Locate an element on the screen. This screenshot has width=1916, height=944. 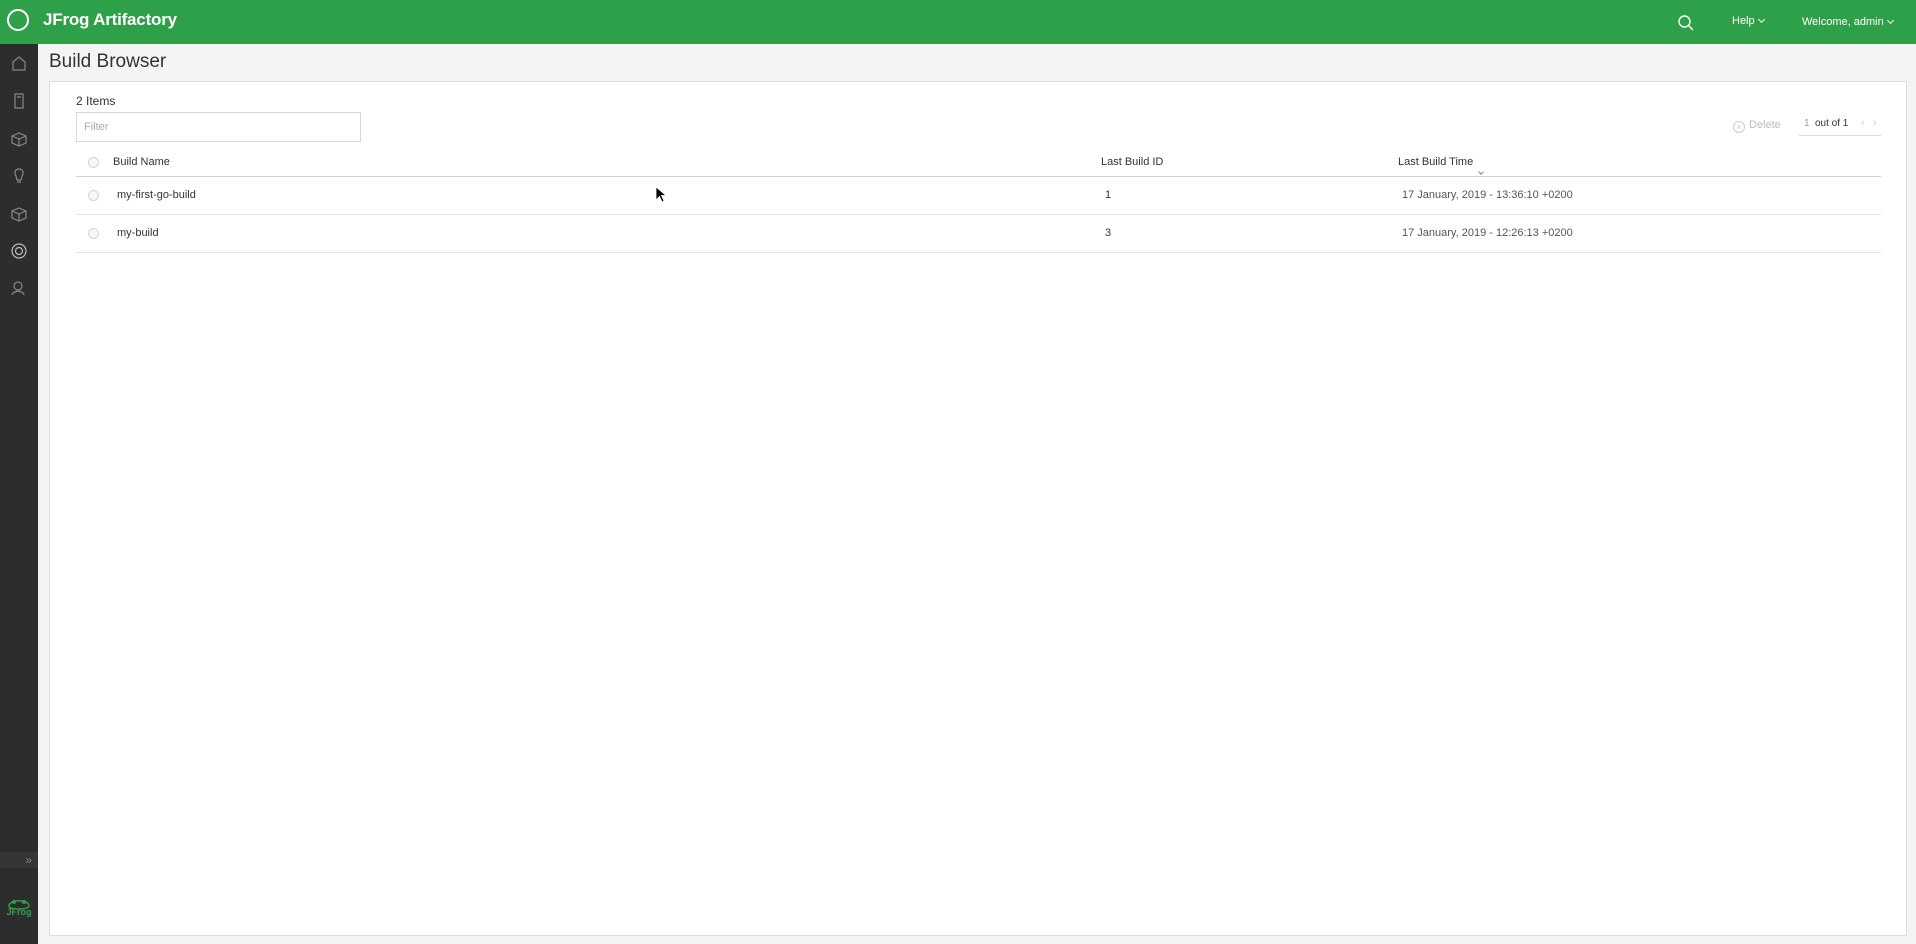
packages-icon is located at coordinates (19, 214).